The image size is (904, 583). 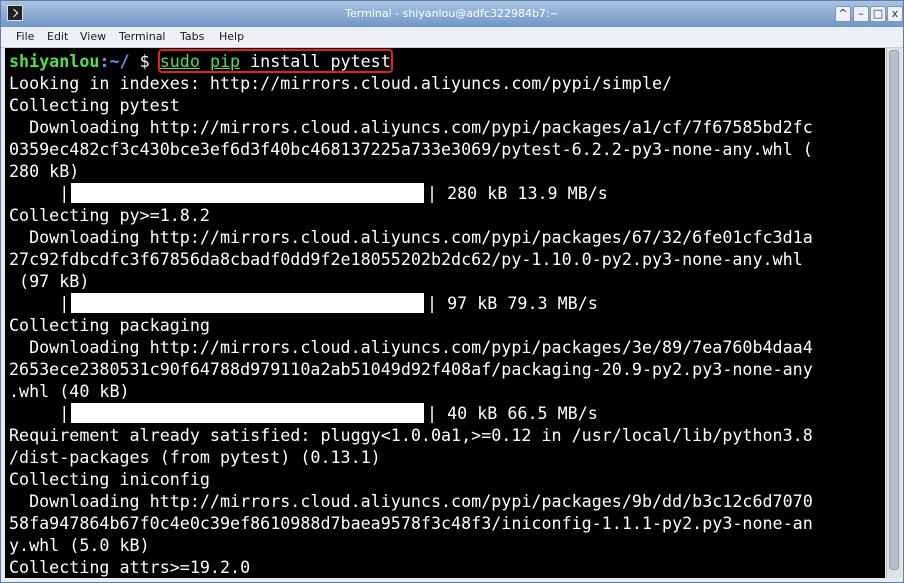 What do you see at coordinates (139, 61) in the screenshot?
I see `prompt-symbol: $` at bounding box center [139, 61].